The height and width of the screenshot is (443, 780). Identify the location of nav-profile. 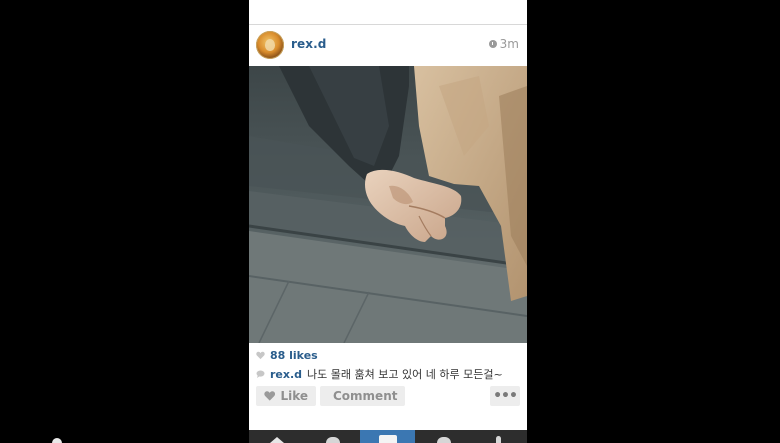
(498, 436).